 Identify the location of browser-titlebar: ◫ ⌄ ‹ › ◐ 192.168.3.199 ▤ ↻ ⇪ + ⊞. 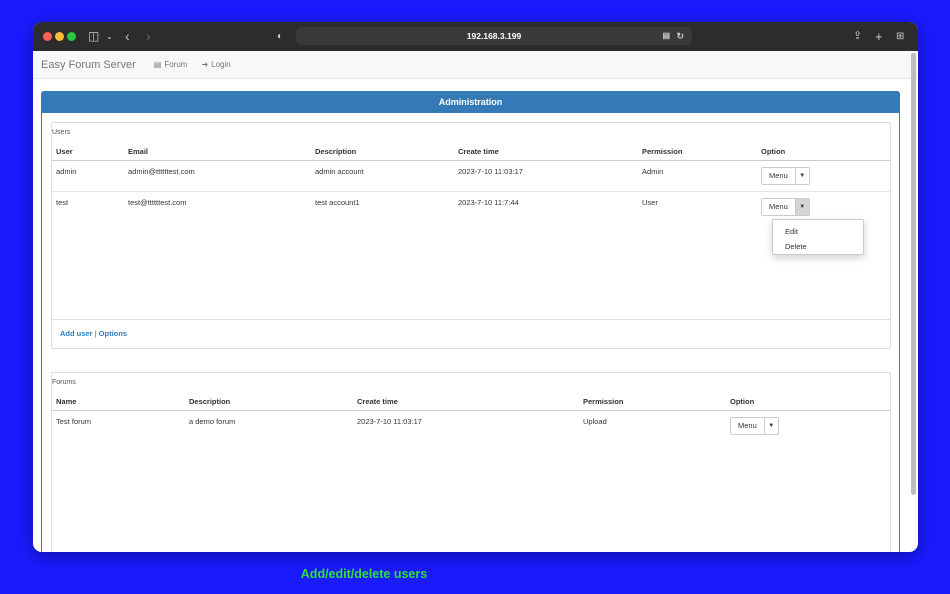
(475, 36).